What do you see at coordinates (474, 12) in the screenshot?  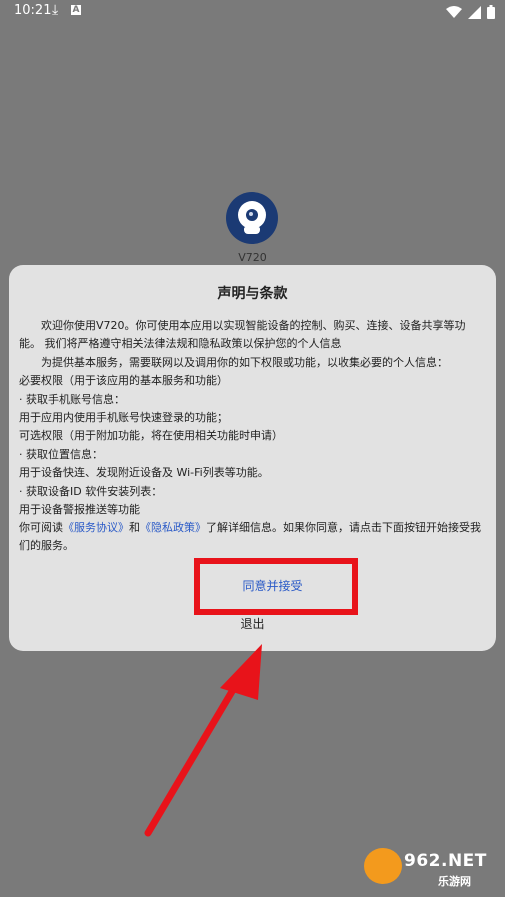 I see `signal-icon` at bounding box center [474, 12].